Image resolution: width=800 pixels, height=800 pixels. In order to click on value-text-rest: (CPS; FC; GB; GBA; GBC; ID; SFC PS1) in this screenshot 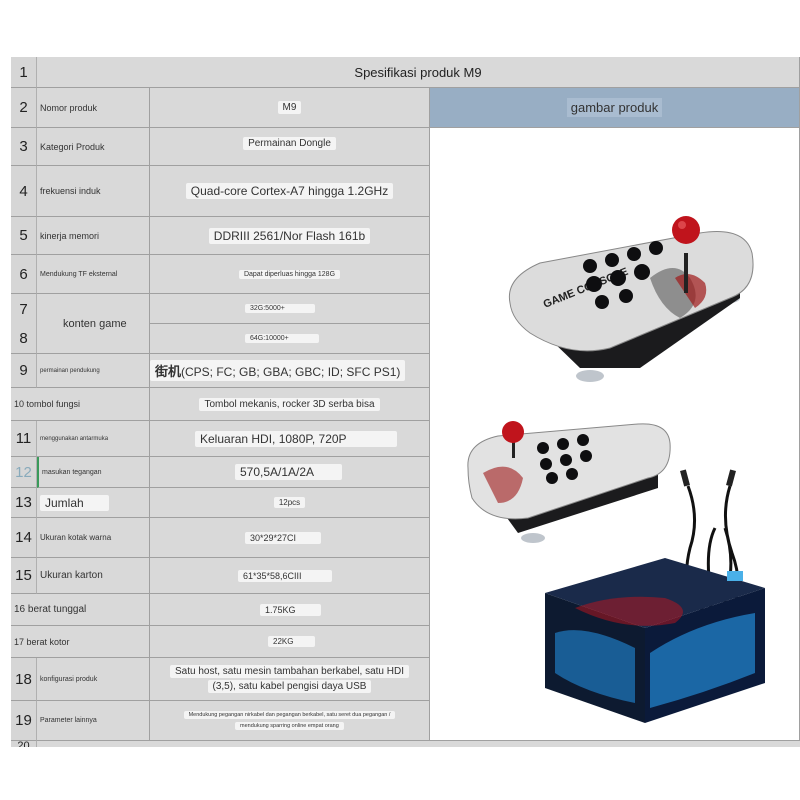, I will do `click(291, 372)`.